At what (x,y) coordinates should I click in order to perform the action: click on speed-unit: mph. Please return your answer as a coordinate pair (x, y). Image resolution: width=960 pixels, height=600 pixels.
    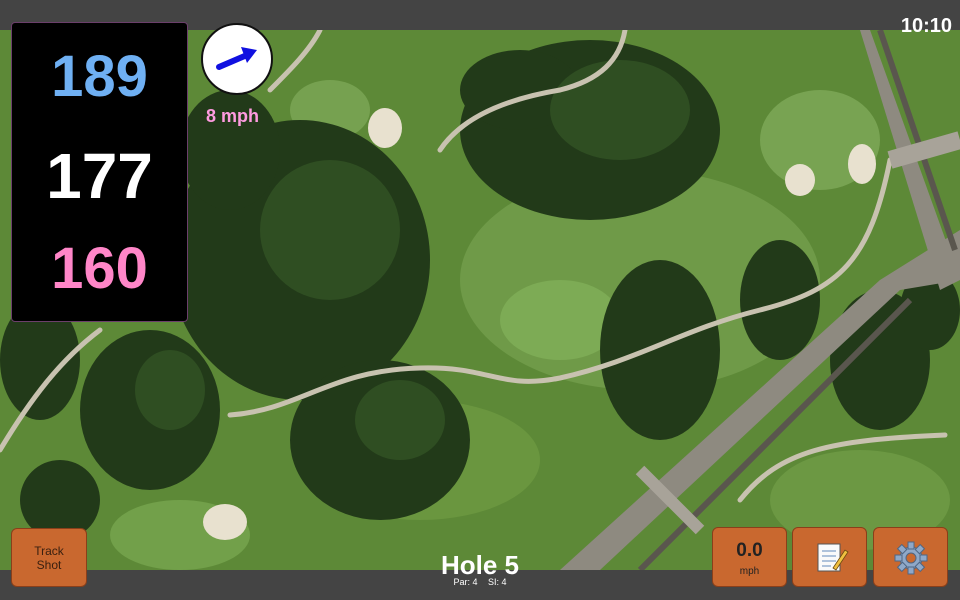
    Looking at the image, I should click on (749, 571).